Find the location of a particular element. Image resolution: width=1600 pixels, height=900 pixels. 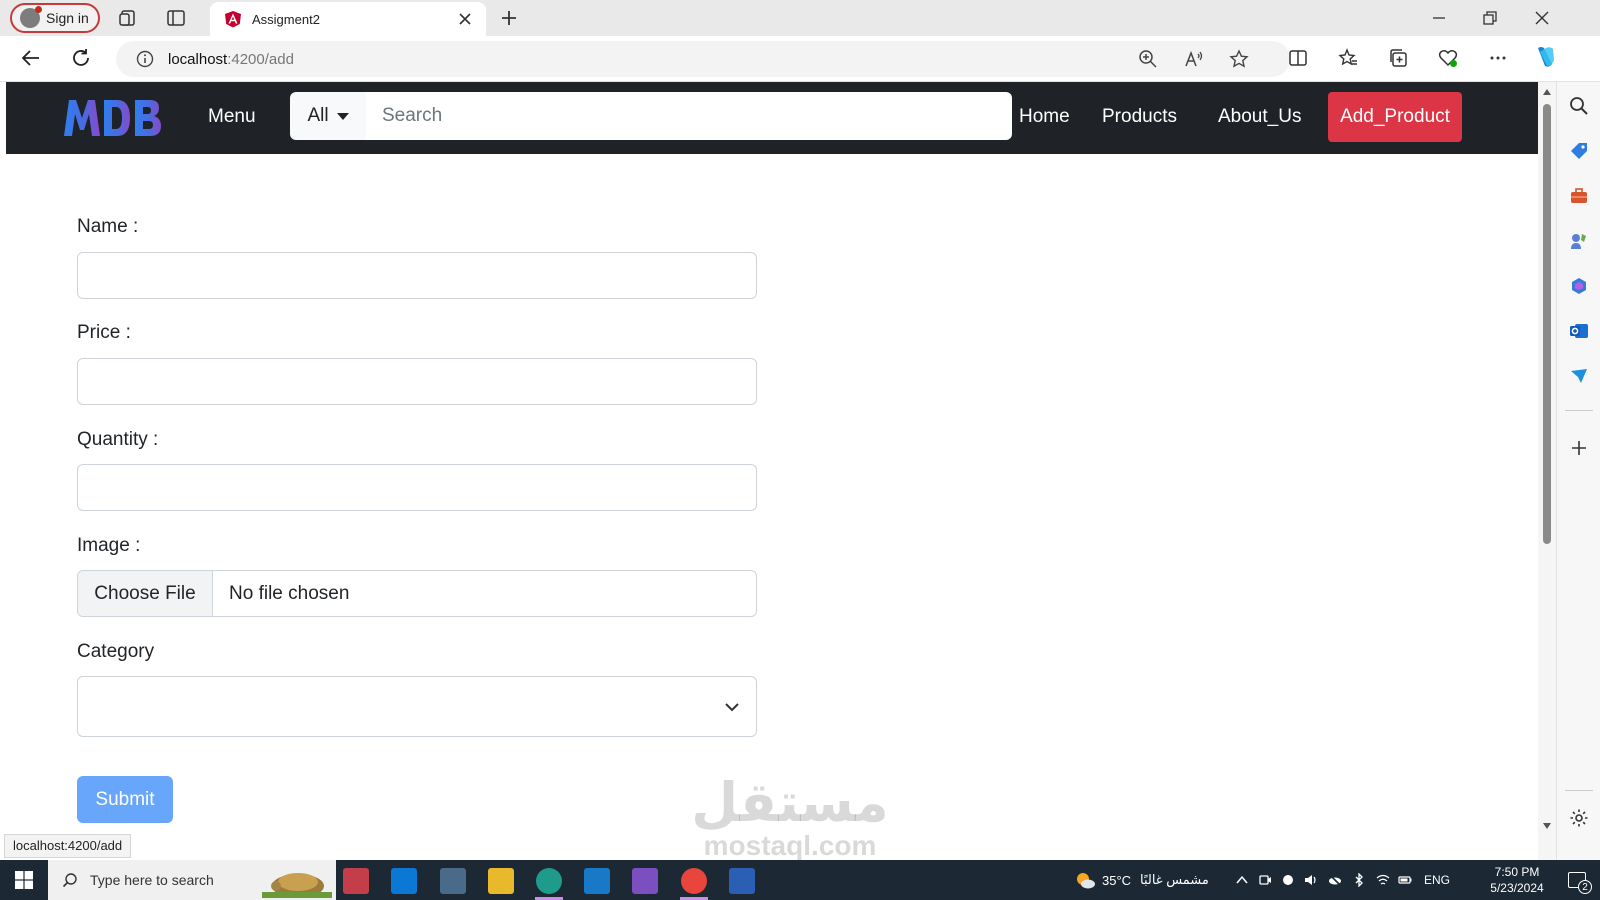

taskbar-file-explorer-icon is located at coordinates (501, 881).